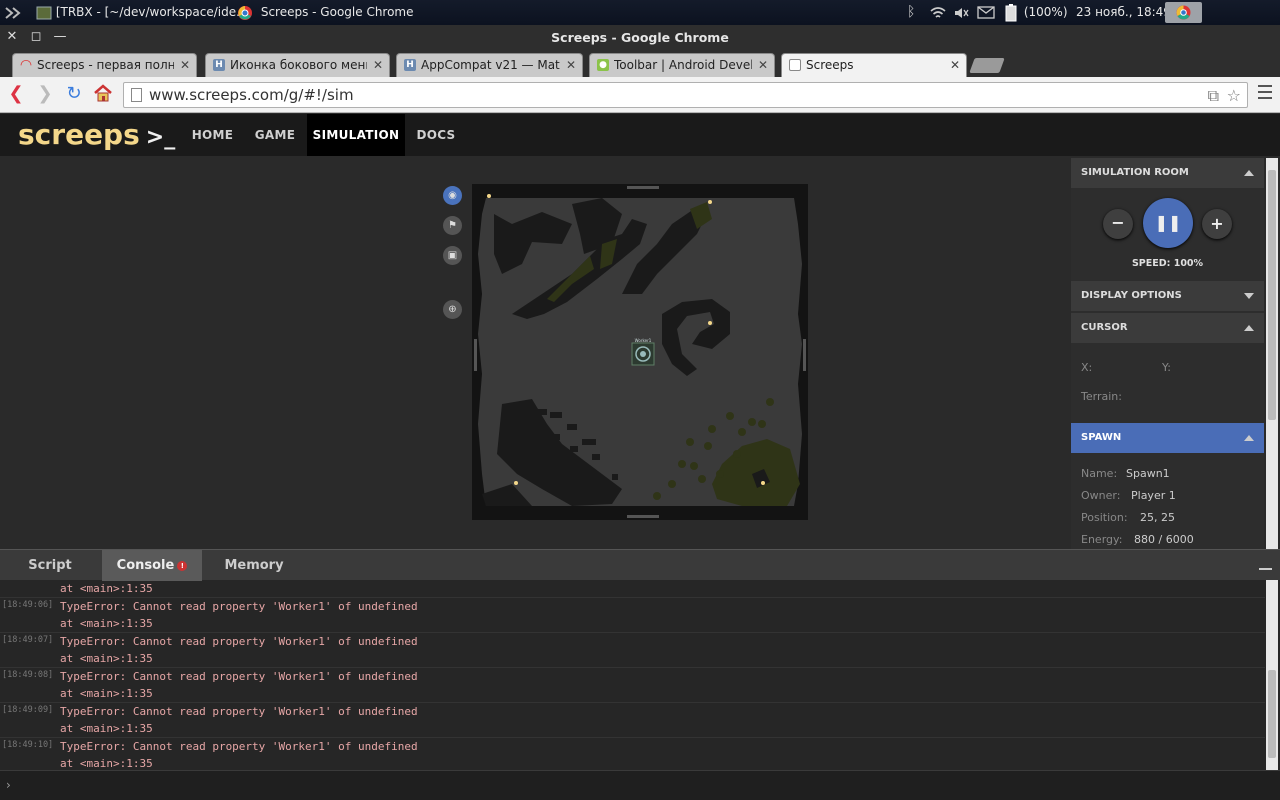  I want to click on bluetooth-icon: ᛒ, so click(911, 12).